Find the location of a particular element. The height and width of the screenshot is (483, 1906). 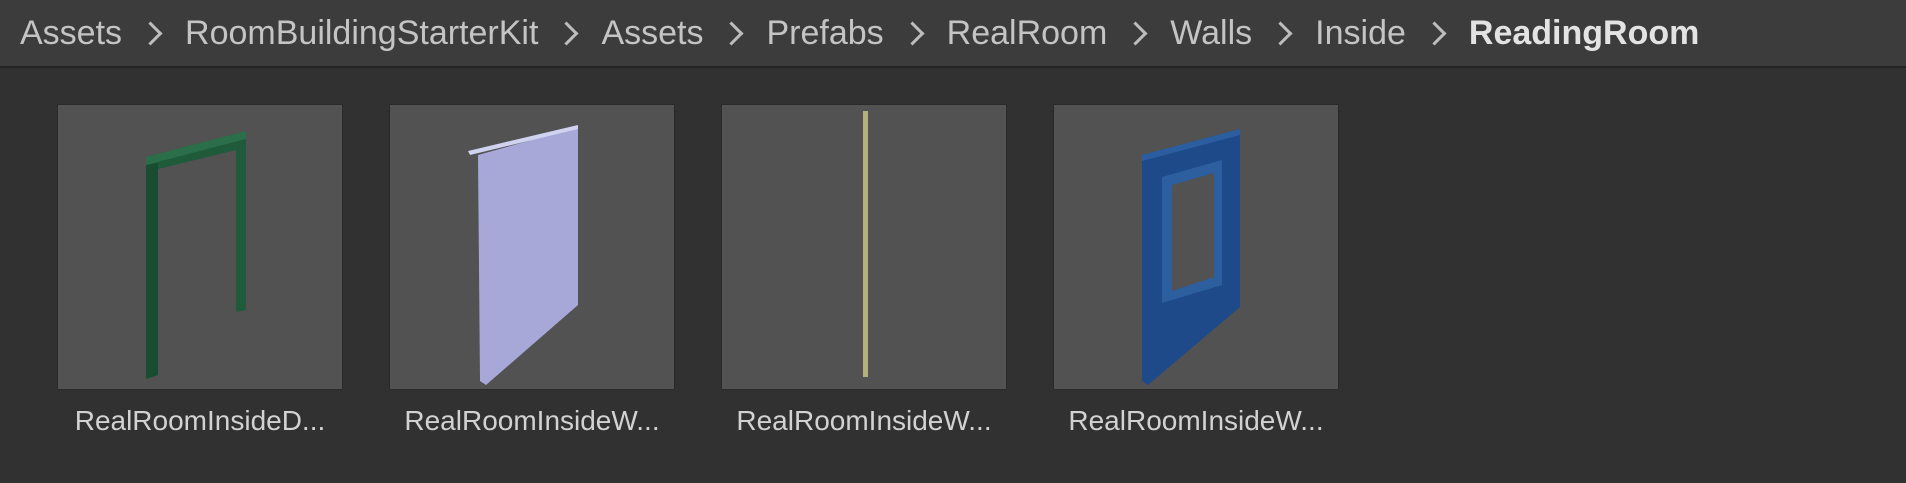

plain-wall-icon is located at coordinates (523, 255).